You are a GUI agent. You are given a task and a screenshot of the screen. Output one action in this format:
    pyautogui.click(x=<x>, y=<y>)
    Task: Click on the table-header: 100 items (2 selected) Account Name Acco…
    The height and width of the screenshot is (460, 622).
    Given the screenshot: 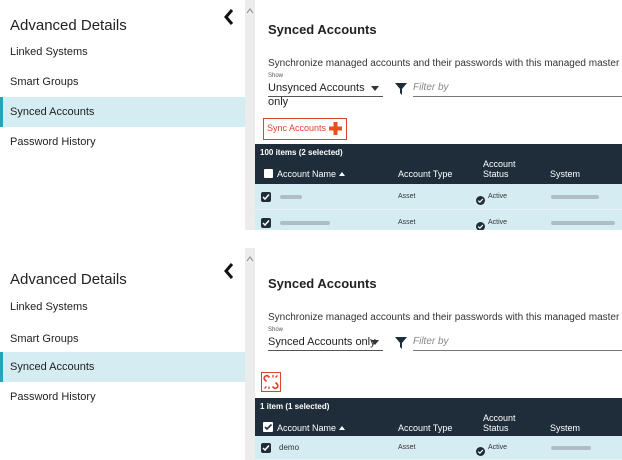 What is the action you would take?
    pyautogui.click(x=438, y=164)
    